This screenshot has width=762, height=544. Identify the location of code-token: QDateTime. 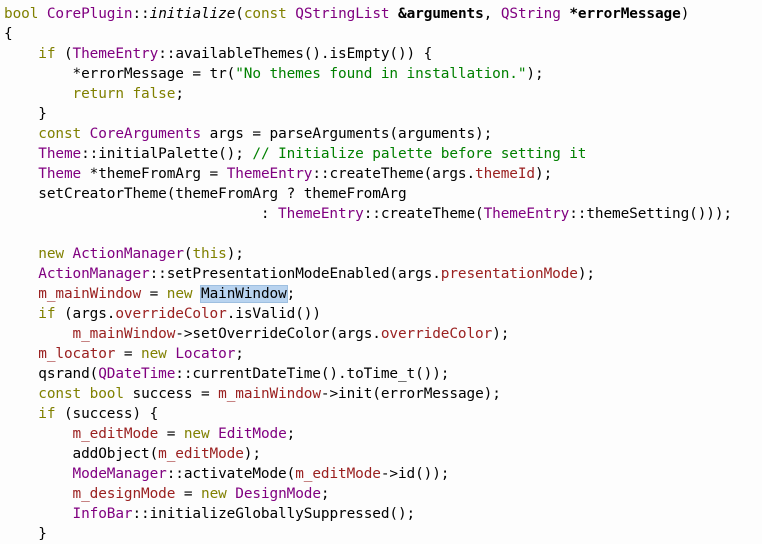
(137, 374).